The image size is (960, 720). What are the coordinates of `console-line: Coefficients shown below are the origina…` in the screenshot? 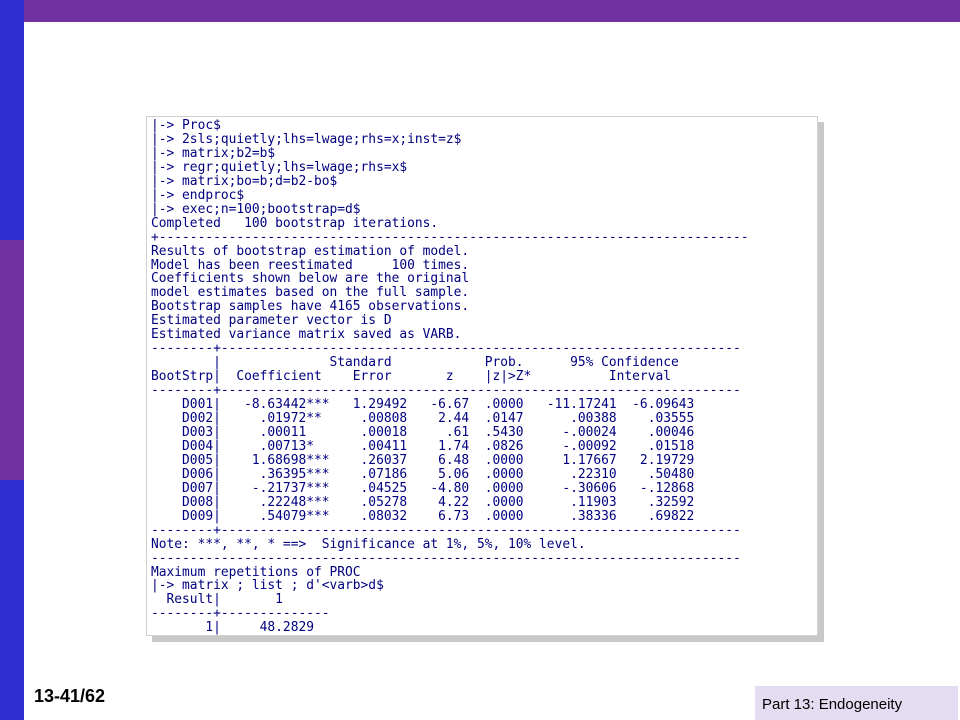 It's located at (310, 279).